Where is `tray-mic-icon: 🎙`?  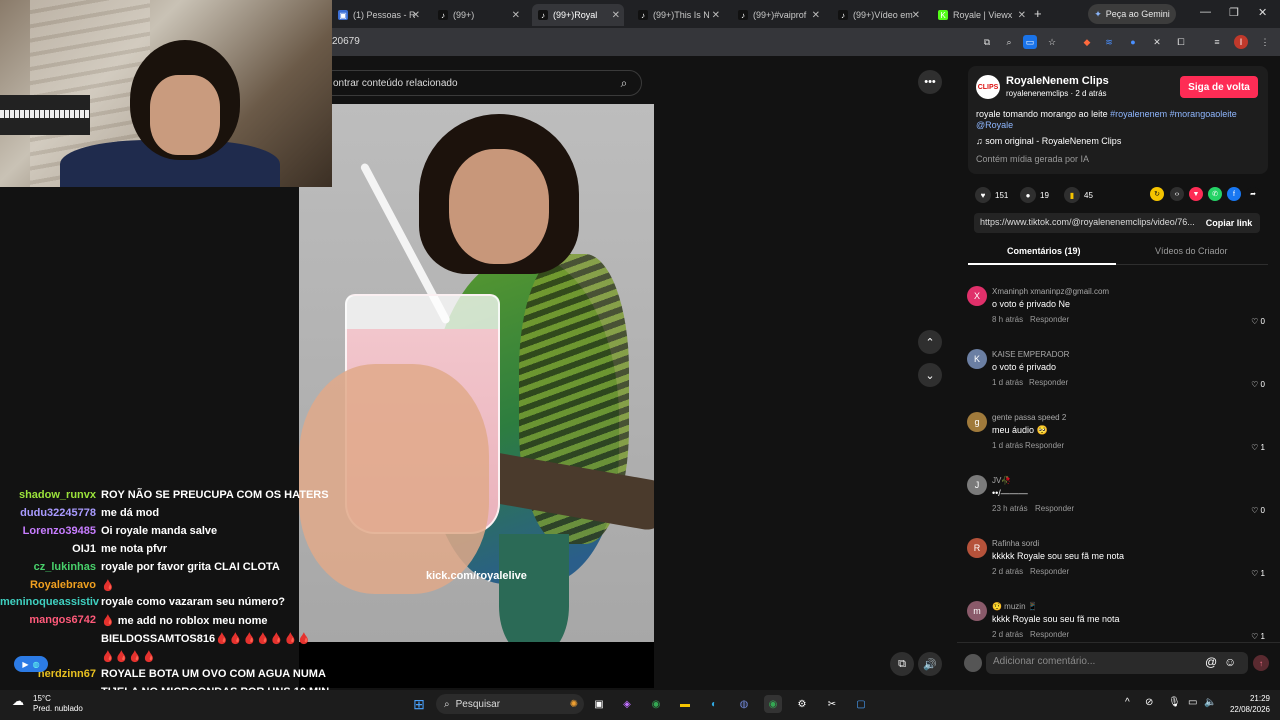 tray-mic-icon: 🎙 is located at coordinates (1174, 702).